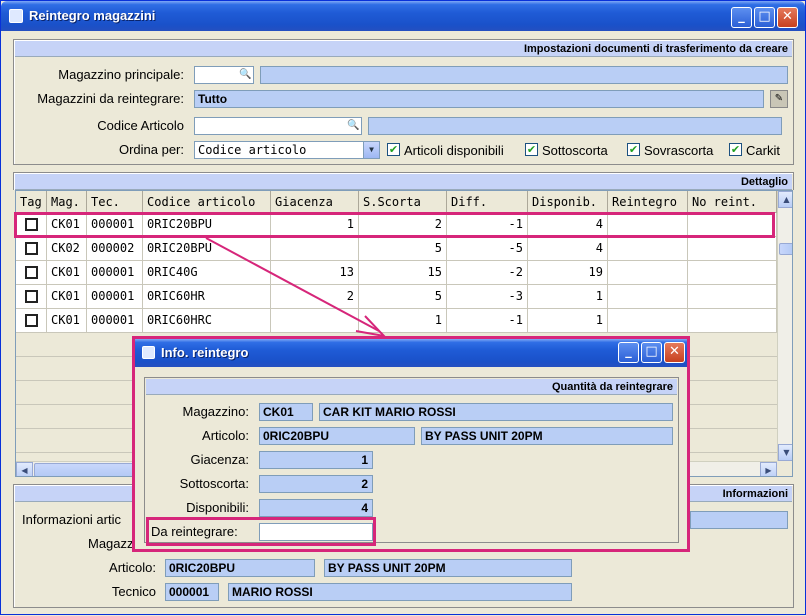 The image size is (806, 616). I want to click on magazzino-name-field: CAR KIT MARIO ROSSI, so click(496, 412).